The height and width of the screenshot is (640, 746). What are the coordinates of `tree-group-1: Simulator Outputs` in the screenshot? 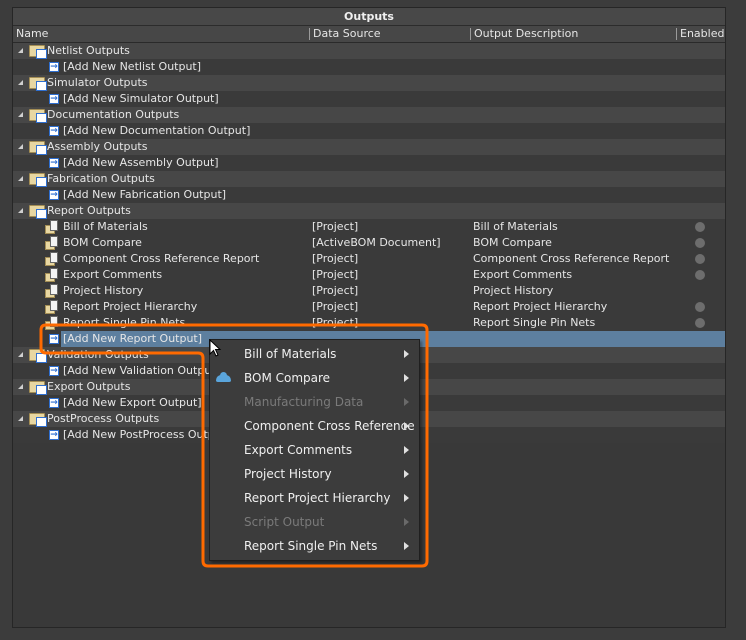 It's located at (369, 83).